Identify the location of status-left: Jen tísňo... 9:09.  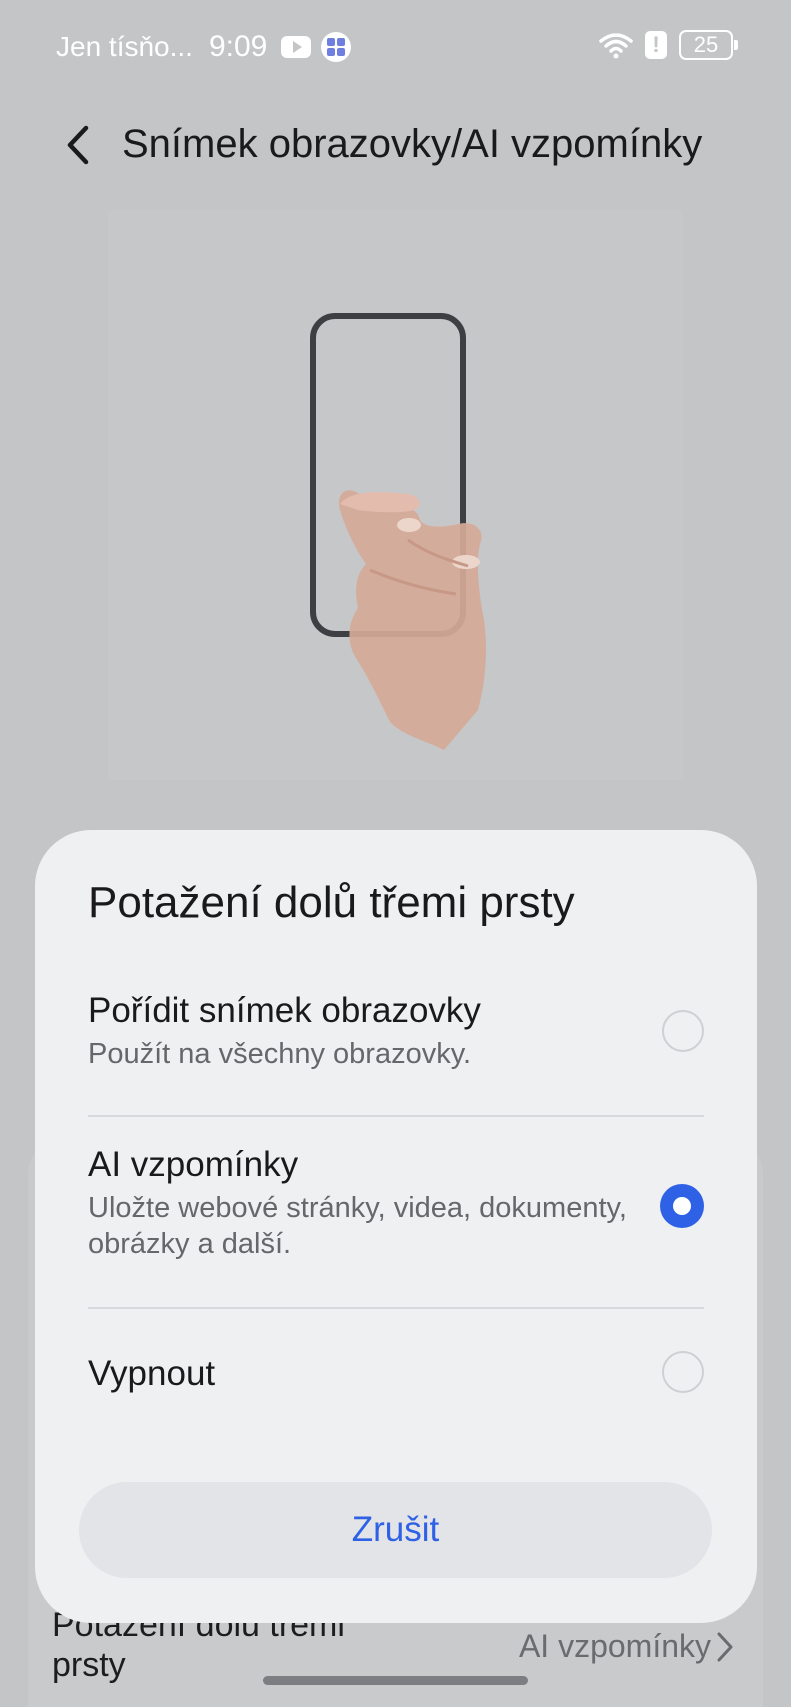
(204, 47).